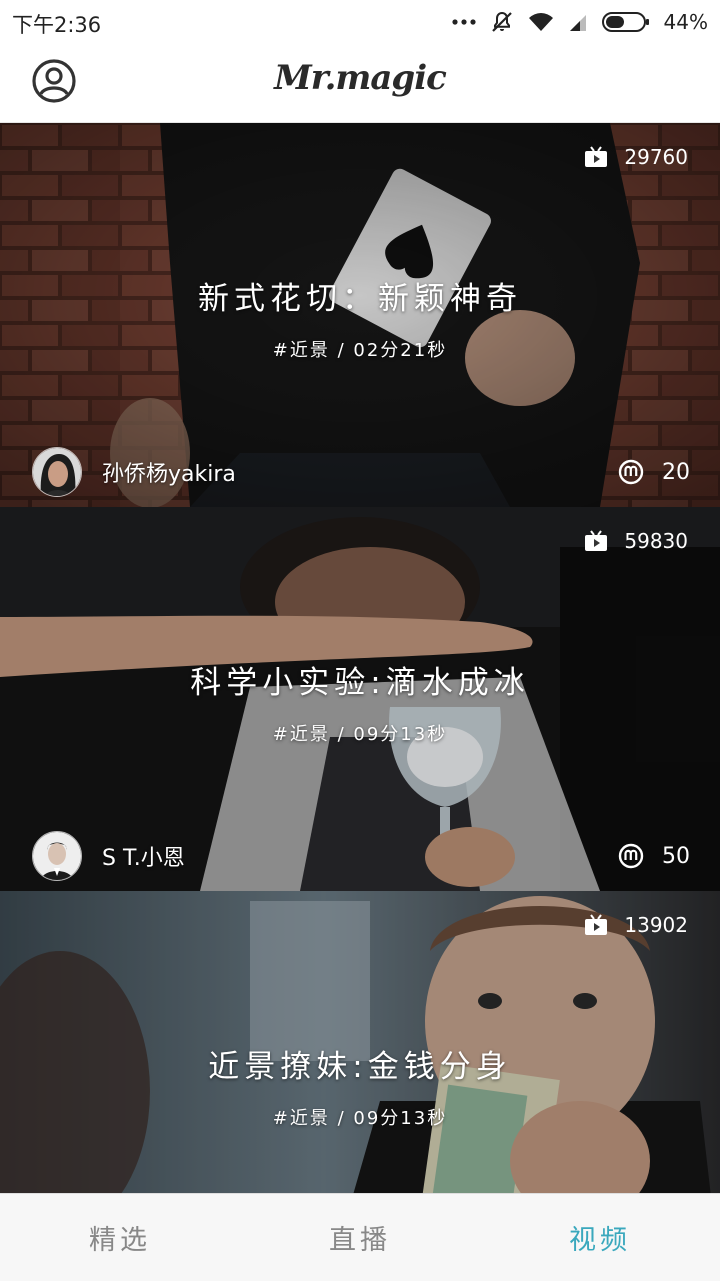 The height and width of the screenshot is (1281, 720). Describe the element at coordinates (676, 856) in the screenshot. I see `like-count-value: 50` at that location.